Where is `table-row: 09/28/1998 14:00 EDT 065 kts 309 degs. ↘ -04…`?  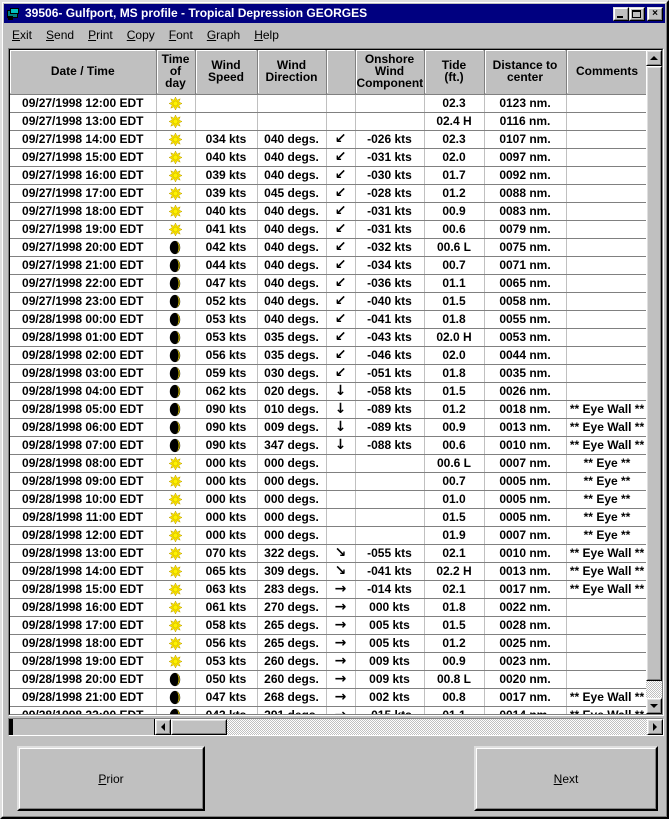 table-row: 09/28/1998 14:00 EDT 065 kts 309 degs. ↘ -04… is located at coordinates (329, 571).